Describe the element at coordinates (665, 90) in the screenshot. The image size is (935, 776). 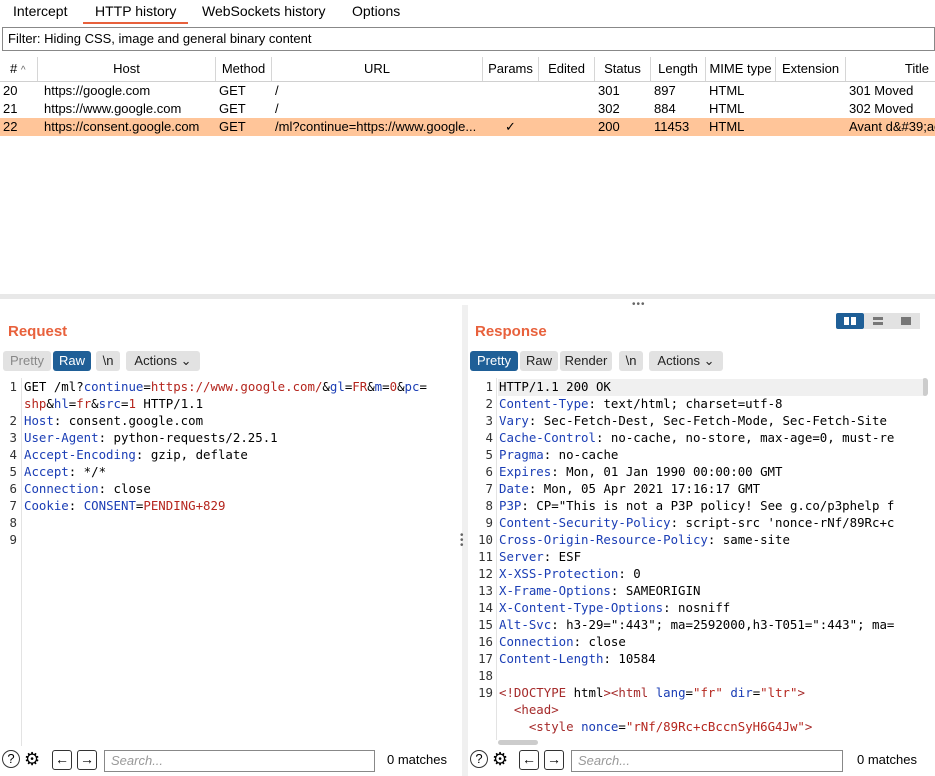
I see `row-length: 897` at that location.